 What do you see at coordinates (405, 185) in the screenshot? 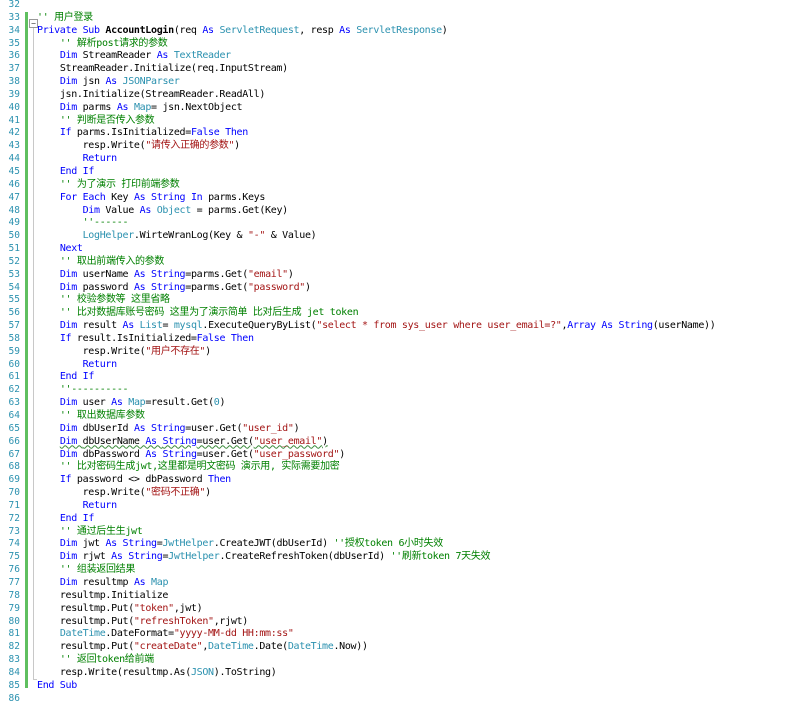
I see `code-line: 46 '' 为了演示 打印前端参数` at bounding box center [405, 185].